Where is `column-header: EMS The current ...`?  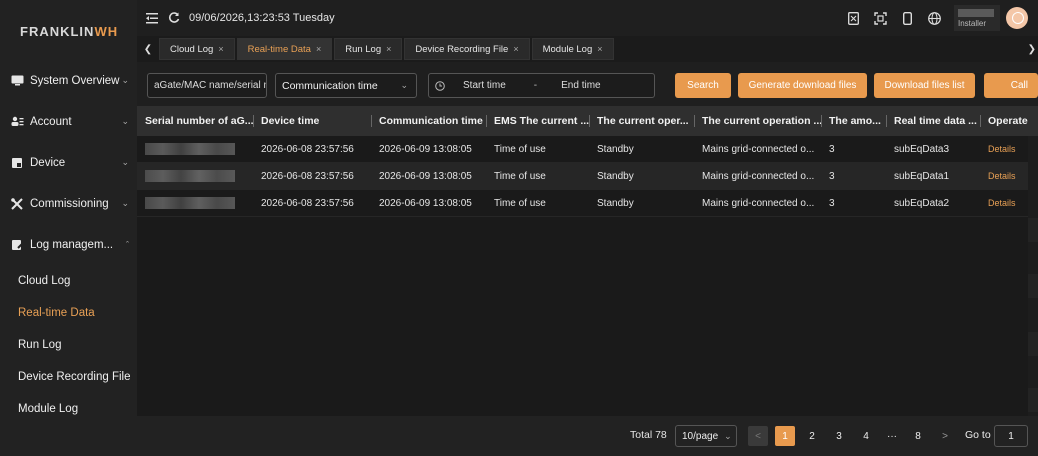 column-header: EMS The current ... is located at coordinates (537, 121).